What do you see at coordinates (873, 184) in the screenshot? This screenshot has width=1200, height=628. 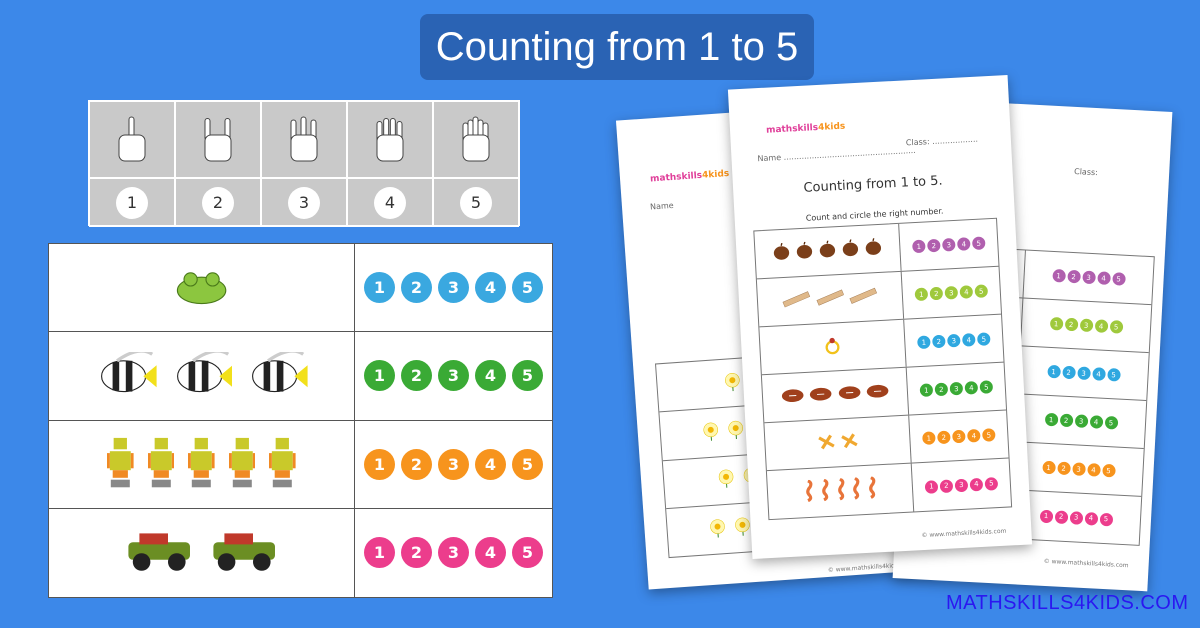 I see `worksheet-title: Counting from 1 to 5.` at bounding box center [873, 184].